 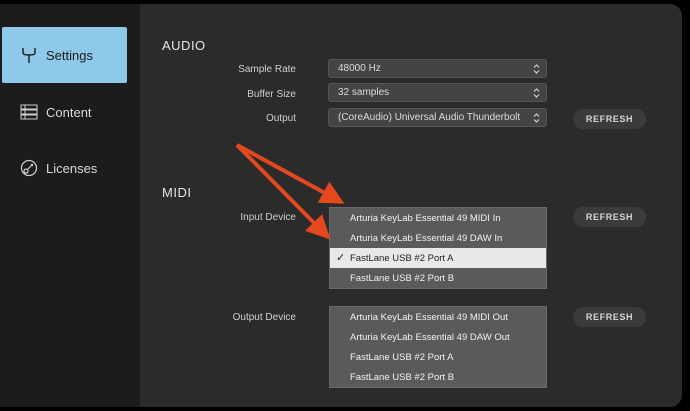 I want to click on sidebar-item-label: Content, so click(x=69, y=112).